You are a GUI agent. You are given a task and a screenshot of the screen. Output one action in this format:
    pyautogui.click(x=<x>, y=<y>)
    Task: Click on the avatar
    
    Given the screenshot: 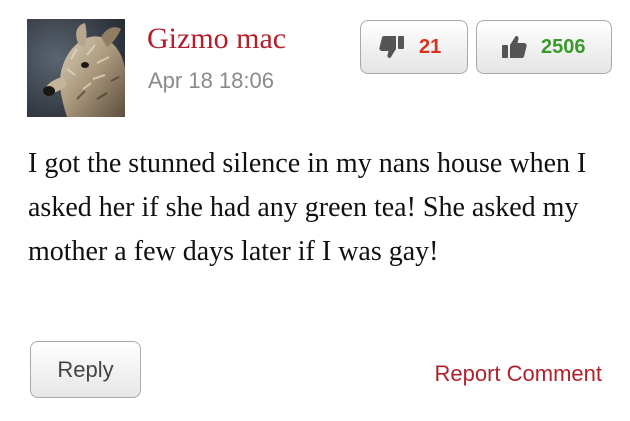 What is the action you would take?
    pyautogui.click(x=76, y=68)
    